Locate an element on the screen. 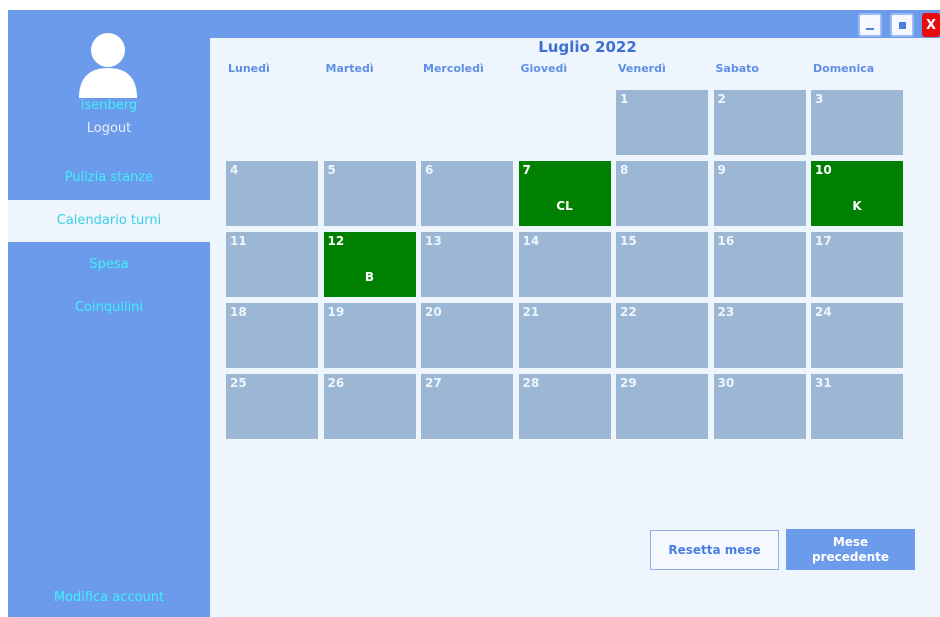 The image size is (940, 617). calendar-day-cell: 1 is located at coordinates (662, 122).